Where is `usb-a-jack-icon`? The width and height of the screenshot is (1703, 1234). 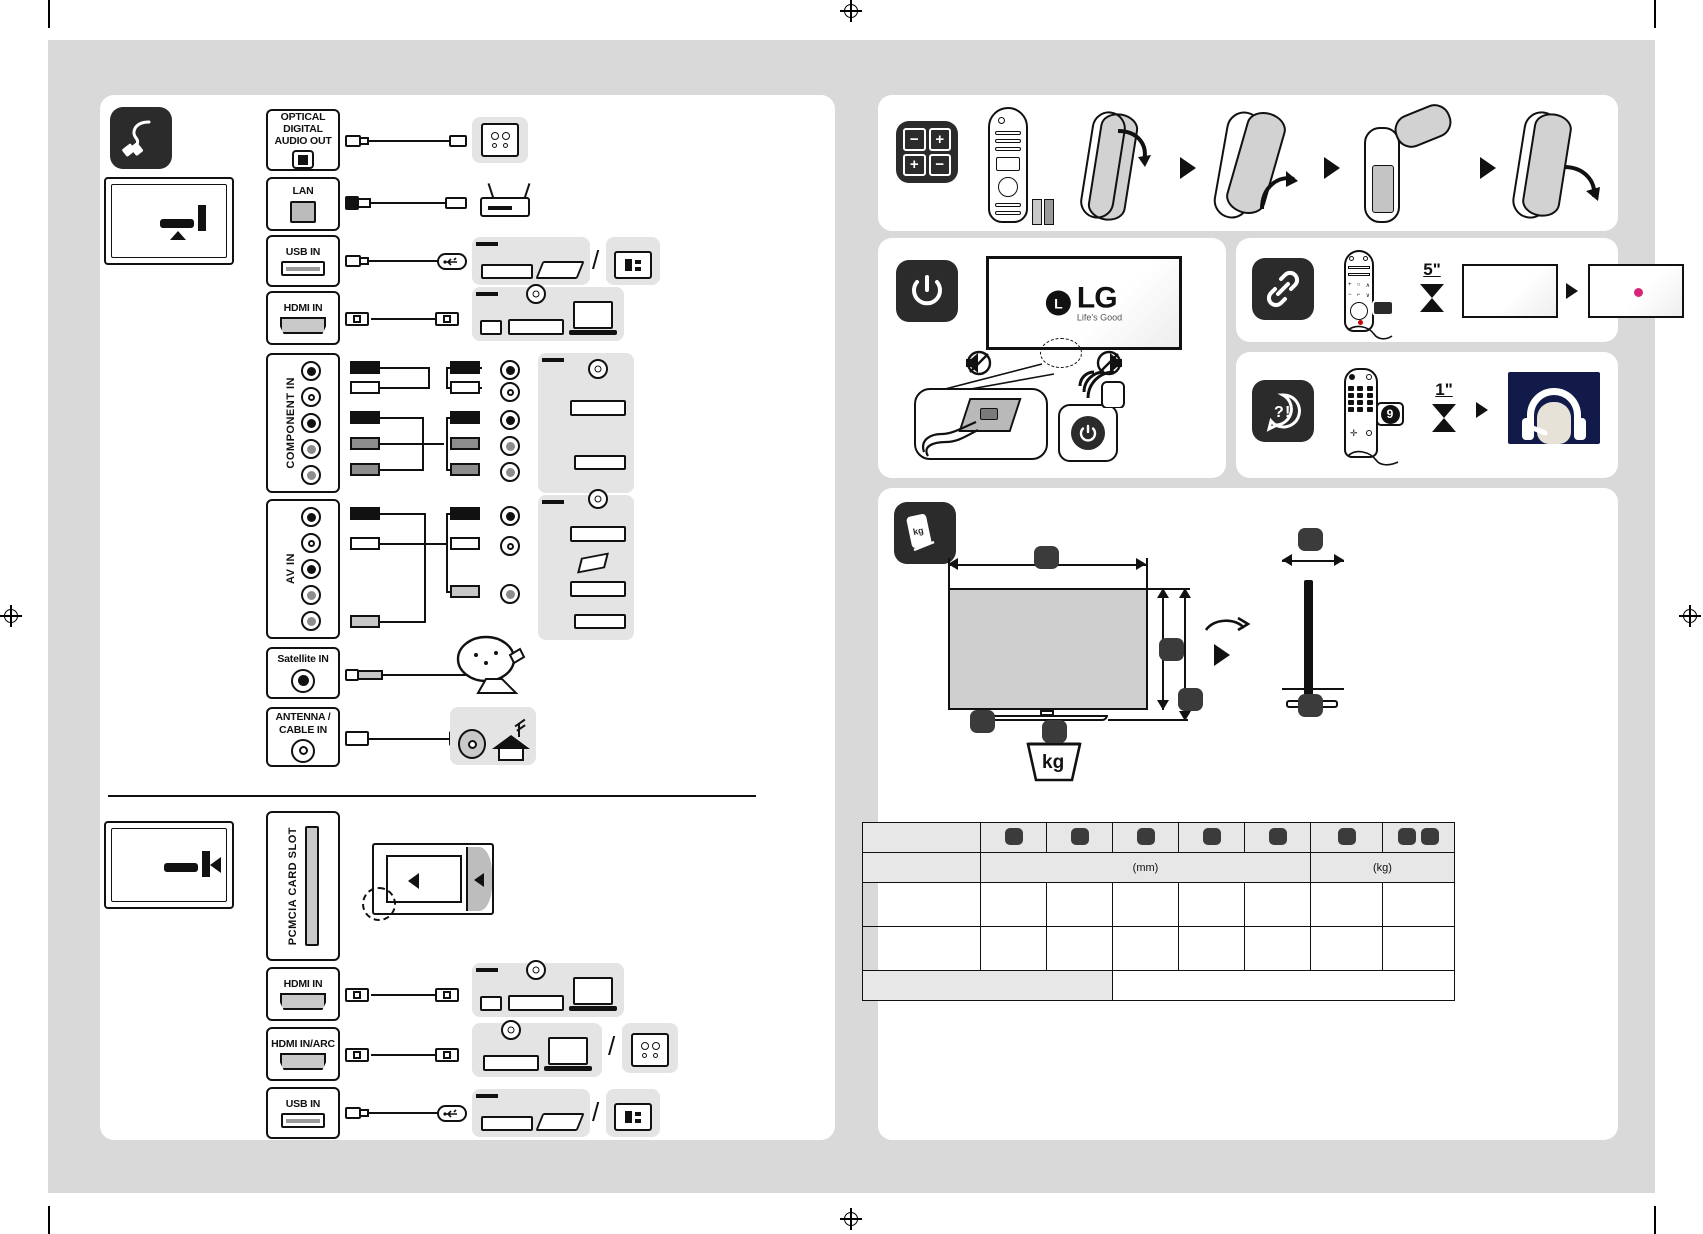 usb-a-jack-icon is located at coordinates (303, 269).